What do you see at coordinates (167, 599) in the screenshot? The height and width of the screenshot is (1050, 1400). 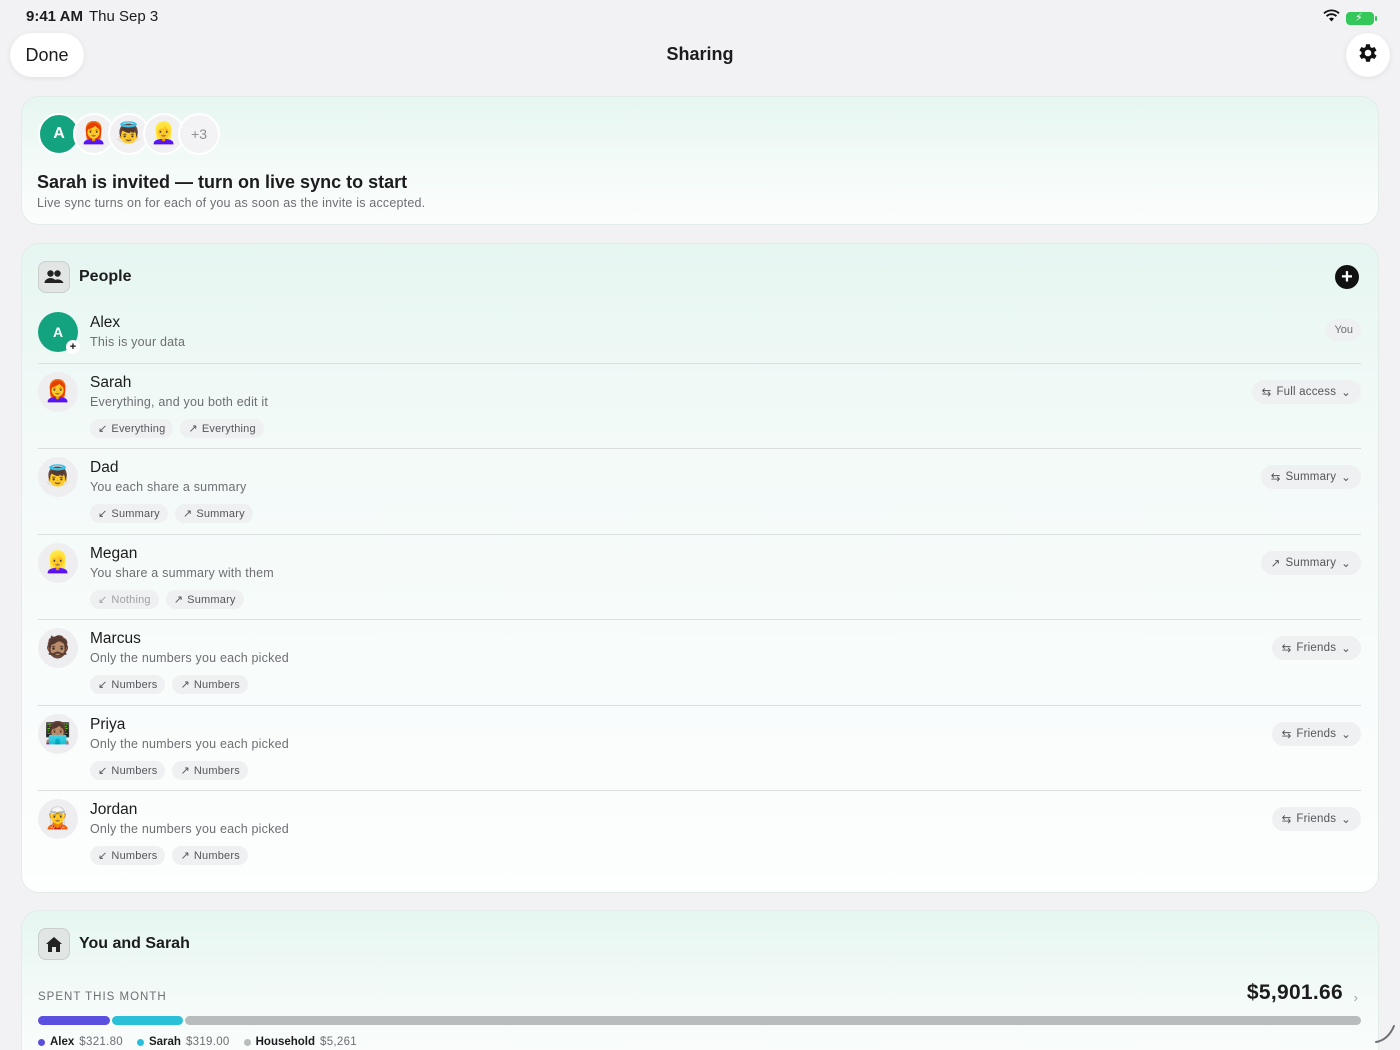 I see `share-chips: ↙ Nothing ↗ Summary` at bounding box center [167, 599].